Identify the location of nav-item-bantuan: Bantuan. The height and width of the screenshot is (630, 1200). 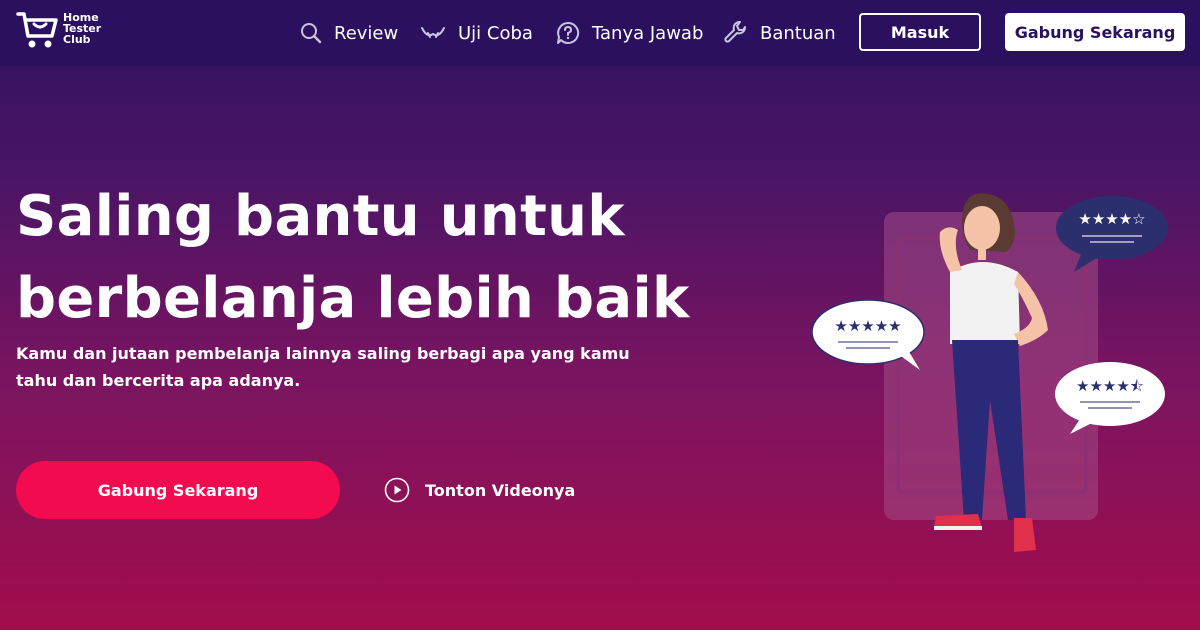
(780, 33).